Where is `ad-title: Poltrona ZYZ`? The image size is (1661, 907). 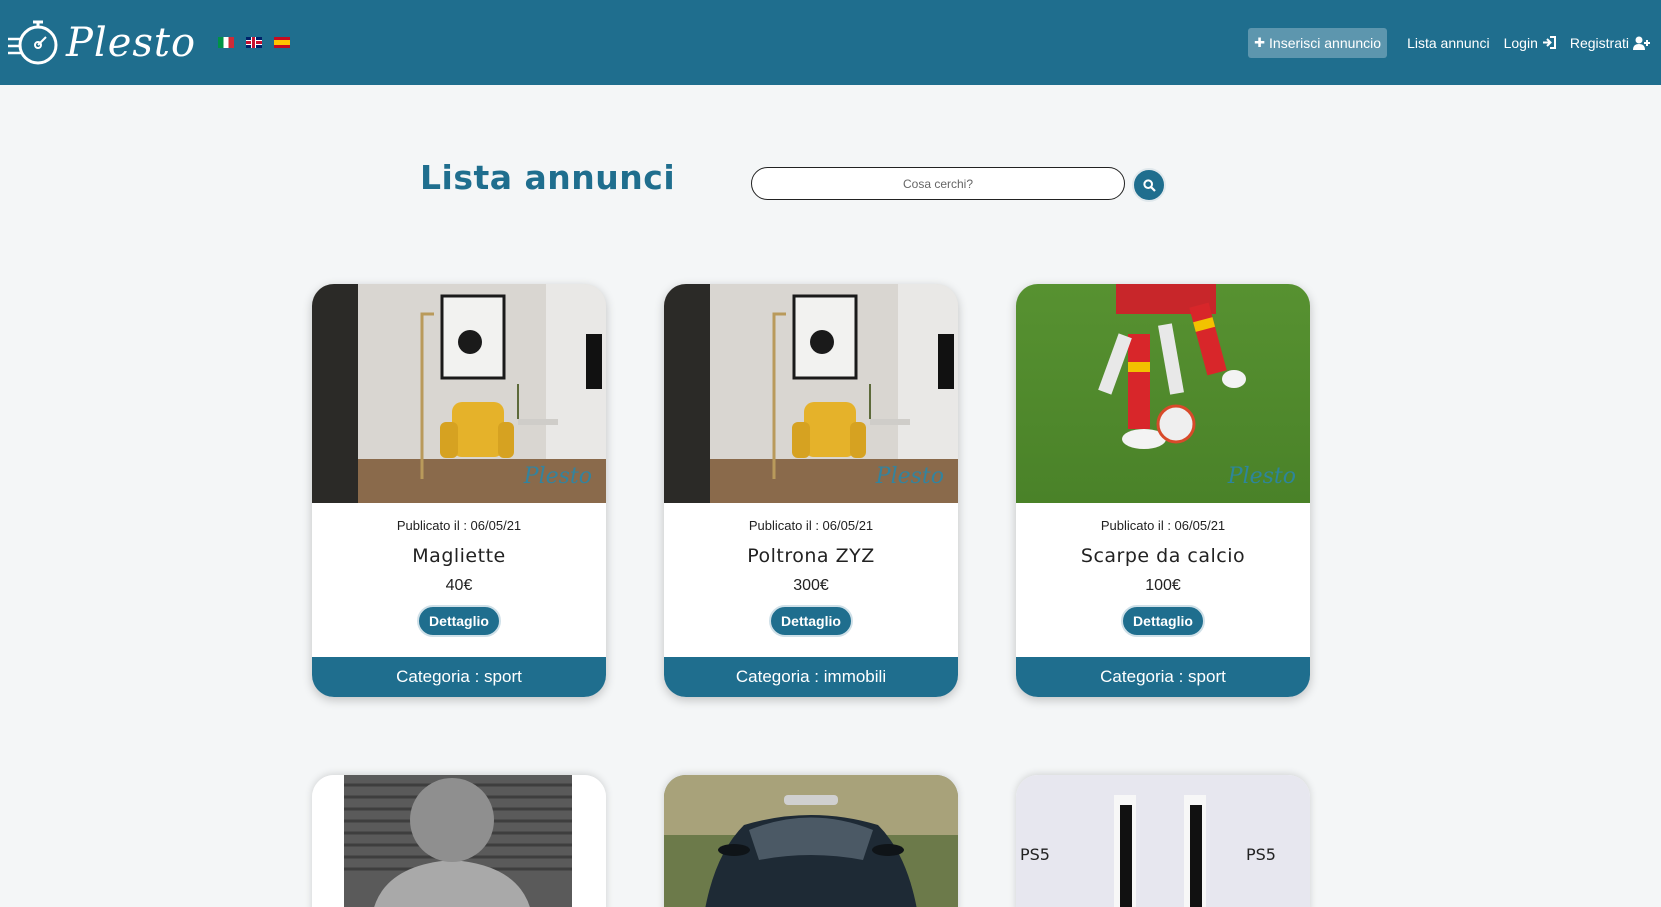 ad-title: Poltrona ZYZ is located at coordinates (811, 556).